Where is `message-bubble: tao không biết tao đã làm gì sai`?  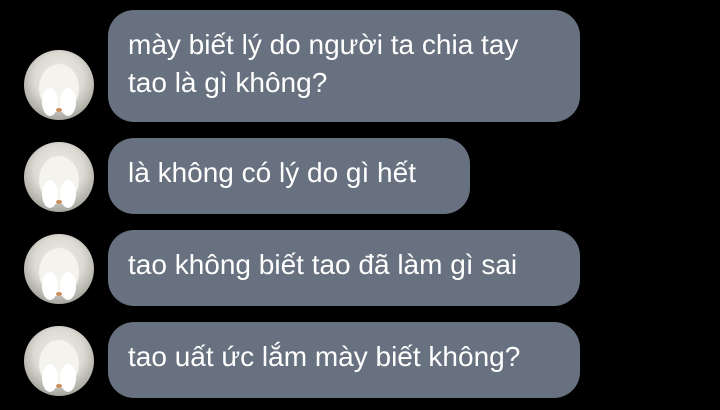 message-bubble: tao không biết tao đã làm gì sai is located at coordinates (344, 268).